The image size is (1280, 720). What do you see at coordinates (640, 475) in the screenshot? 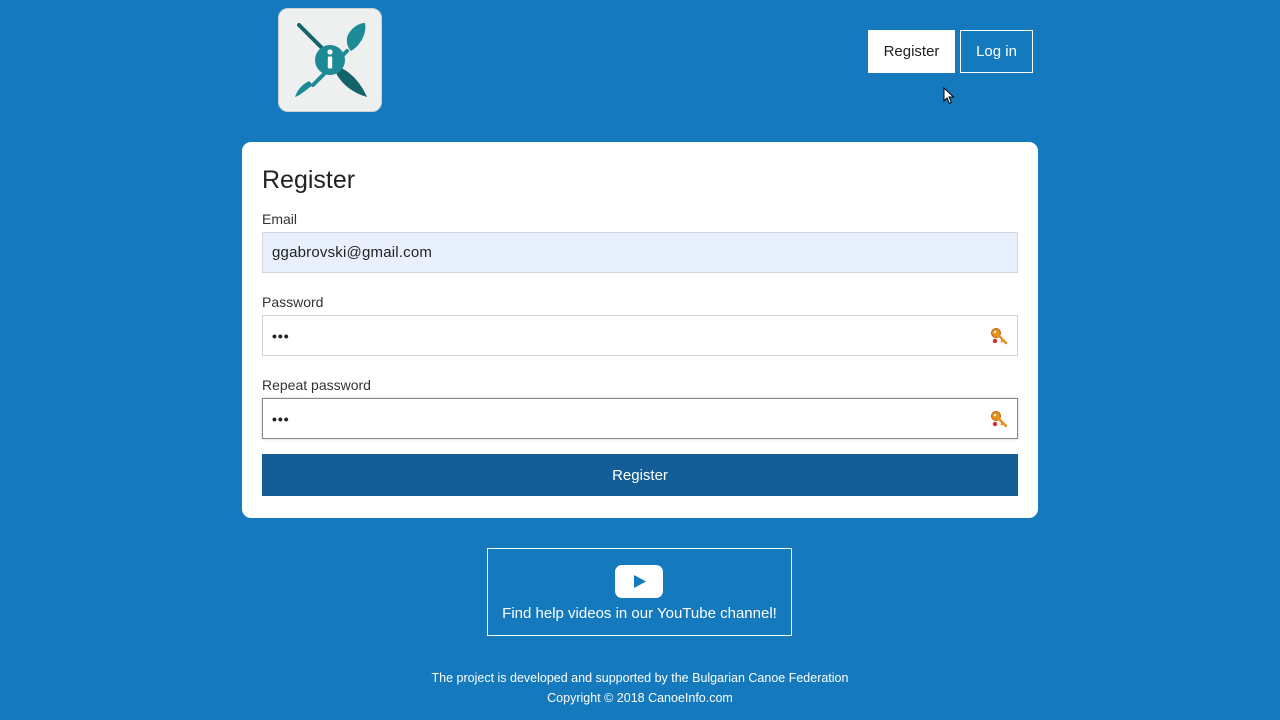
I see `register-submit-button: Register` at bounding box center [640, 475].